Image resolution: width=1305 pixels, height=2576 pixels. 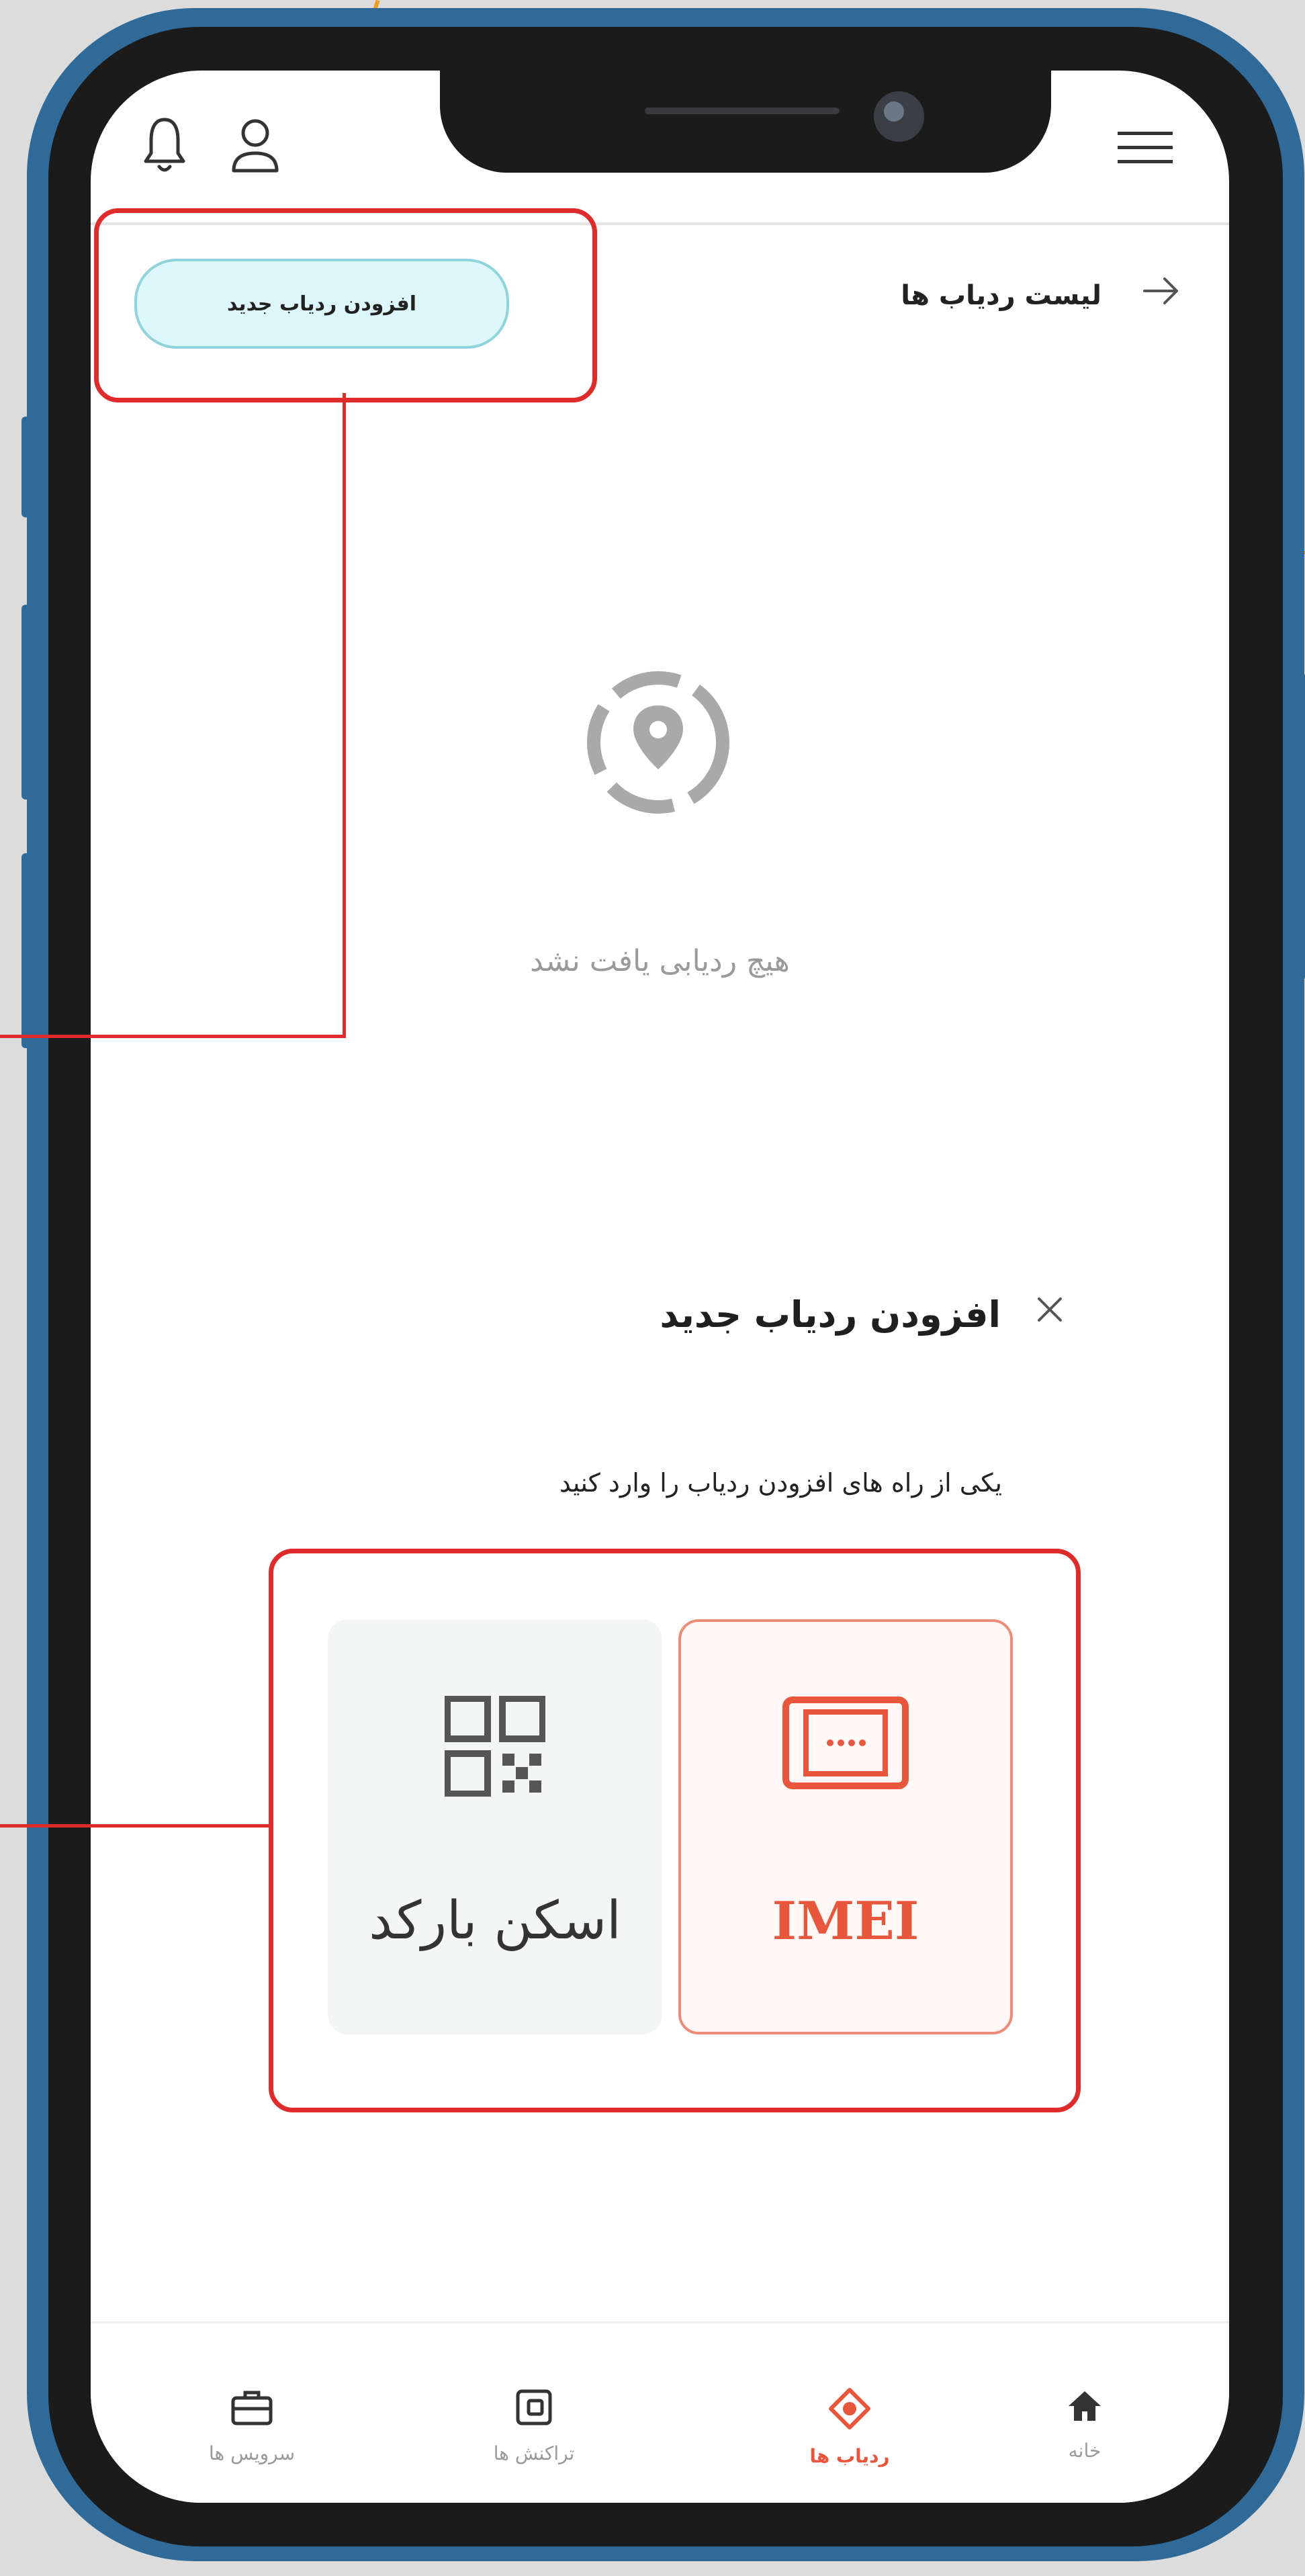 What do you see at coordinates (1162, 292) in the screenshot?
I see `back-arrow-icon` at bounding box center [1162, 292].